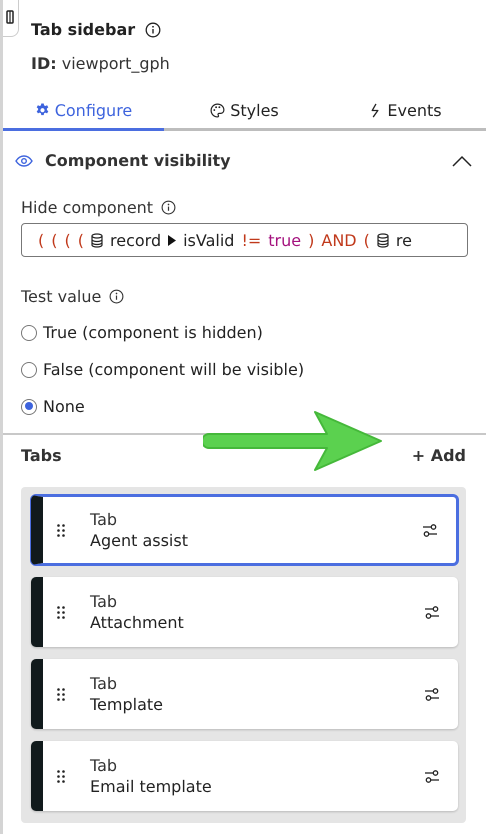  Describe the element at coordinates (311, 240) in the screenshot. I see `expression-token: )` at that location.